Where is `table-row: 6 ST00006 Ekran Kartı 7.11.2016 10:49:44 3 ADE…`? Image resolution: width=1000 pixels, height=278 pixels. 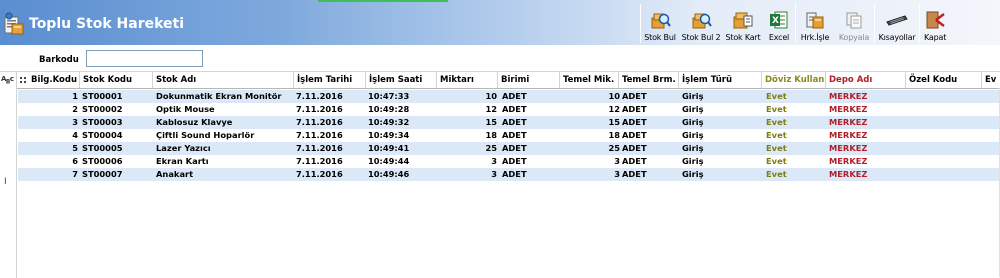
table-row: 6 ST00006 Ekran Kartı 7.11.2016 10:49:44 3 ADE… is located at coordinates (509, 161).